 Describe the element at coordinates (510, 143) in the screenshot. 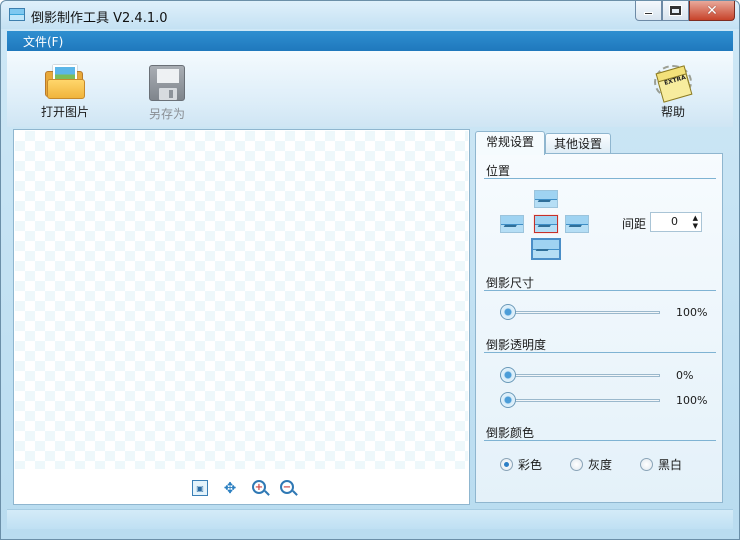

I see `tab-general: 常规设置` at that location.